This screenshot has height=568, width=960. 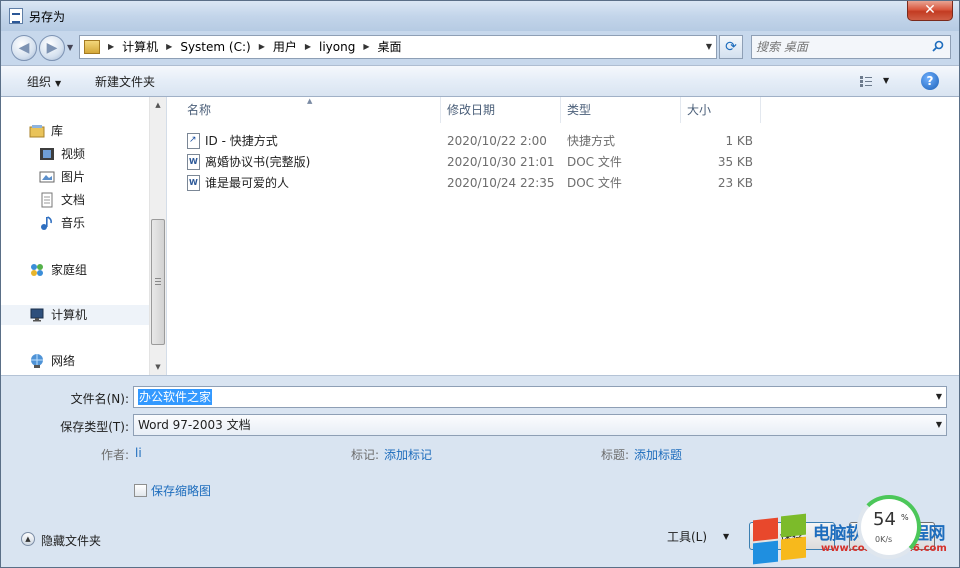 What do you see at coordinates (540, 425) in the screenshot?
I see `filetype-select: Word 97-2003 文档 ▼` at bounding box center [540, 425].